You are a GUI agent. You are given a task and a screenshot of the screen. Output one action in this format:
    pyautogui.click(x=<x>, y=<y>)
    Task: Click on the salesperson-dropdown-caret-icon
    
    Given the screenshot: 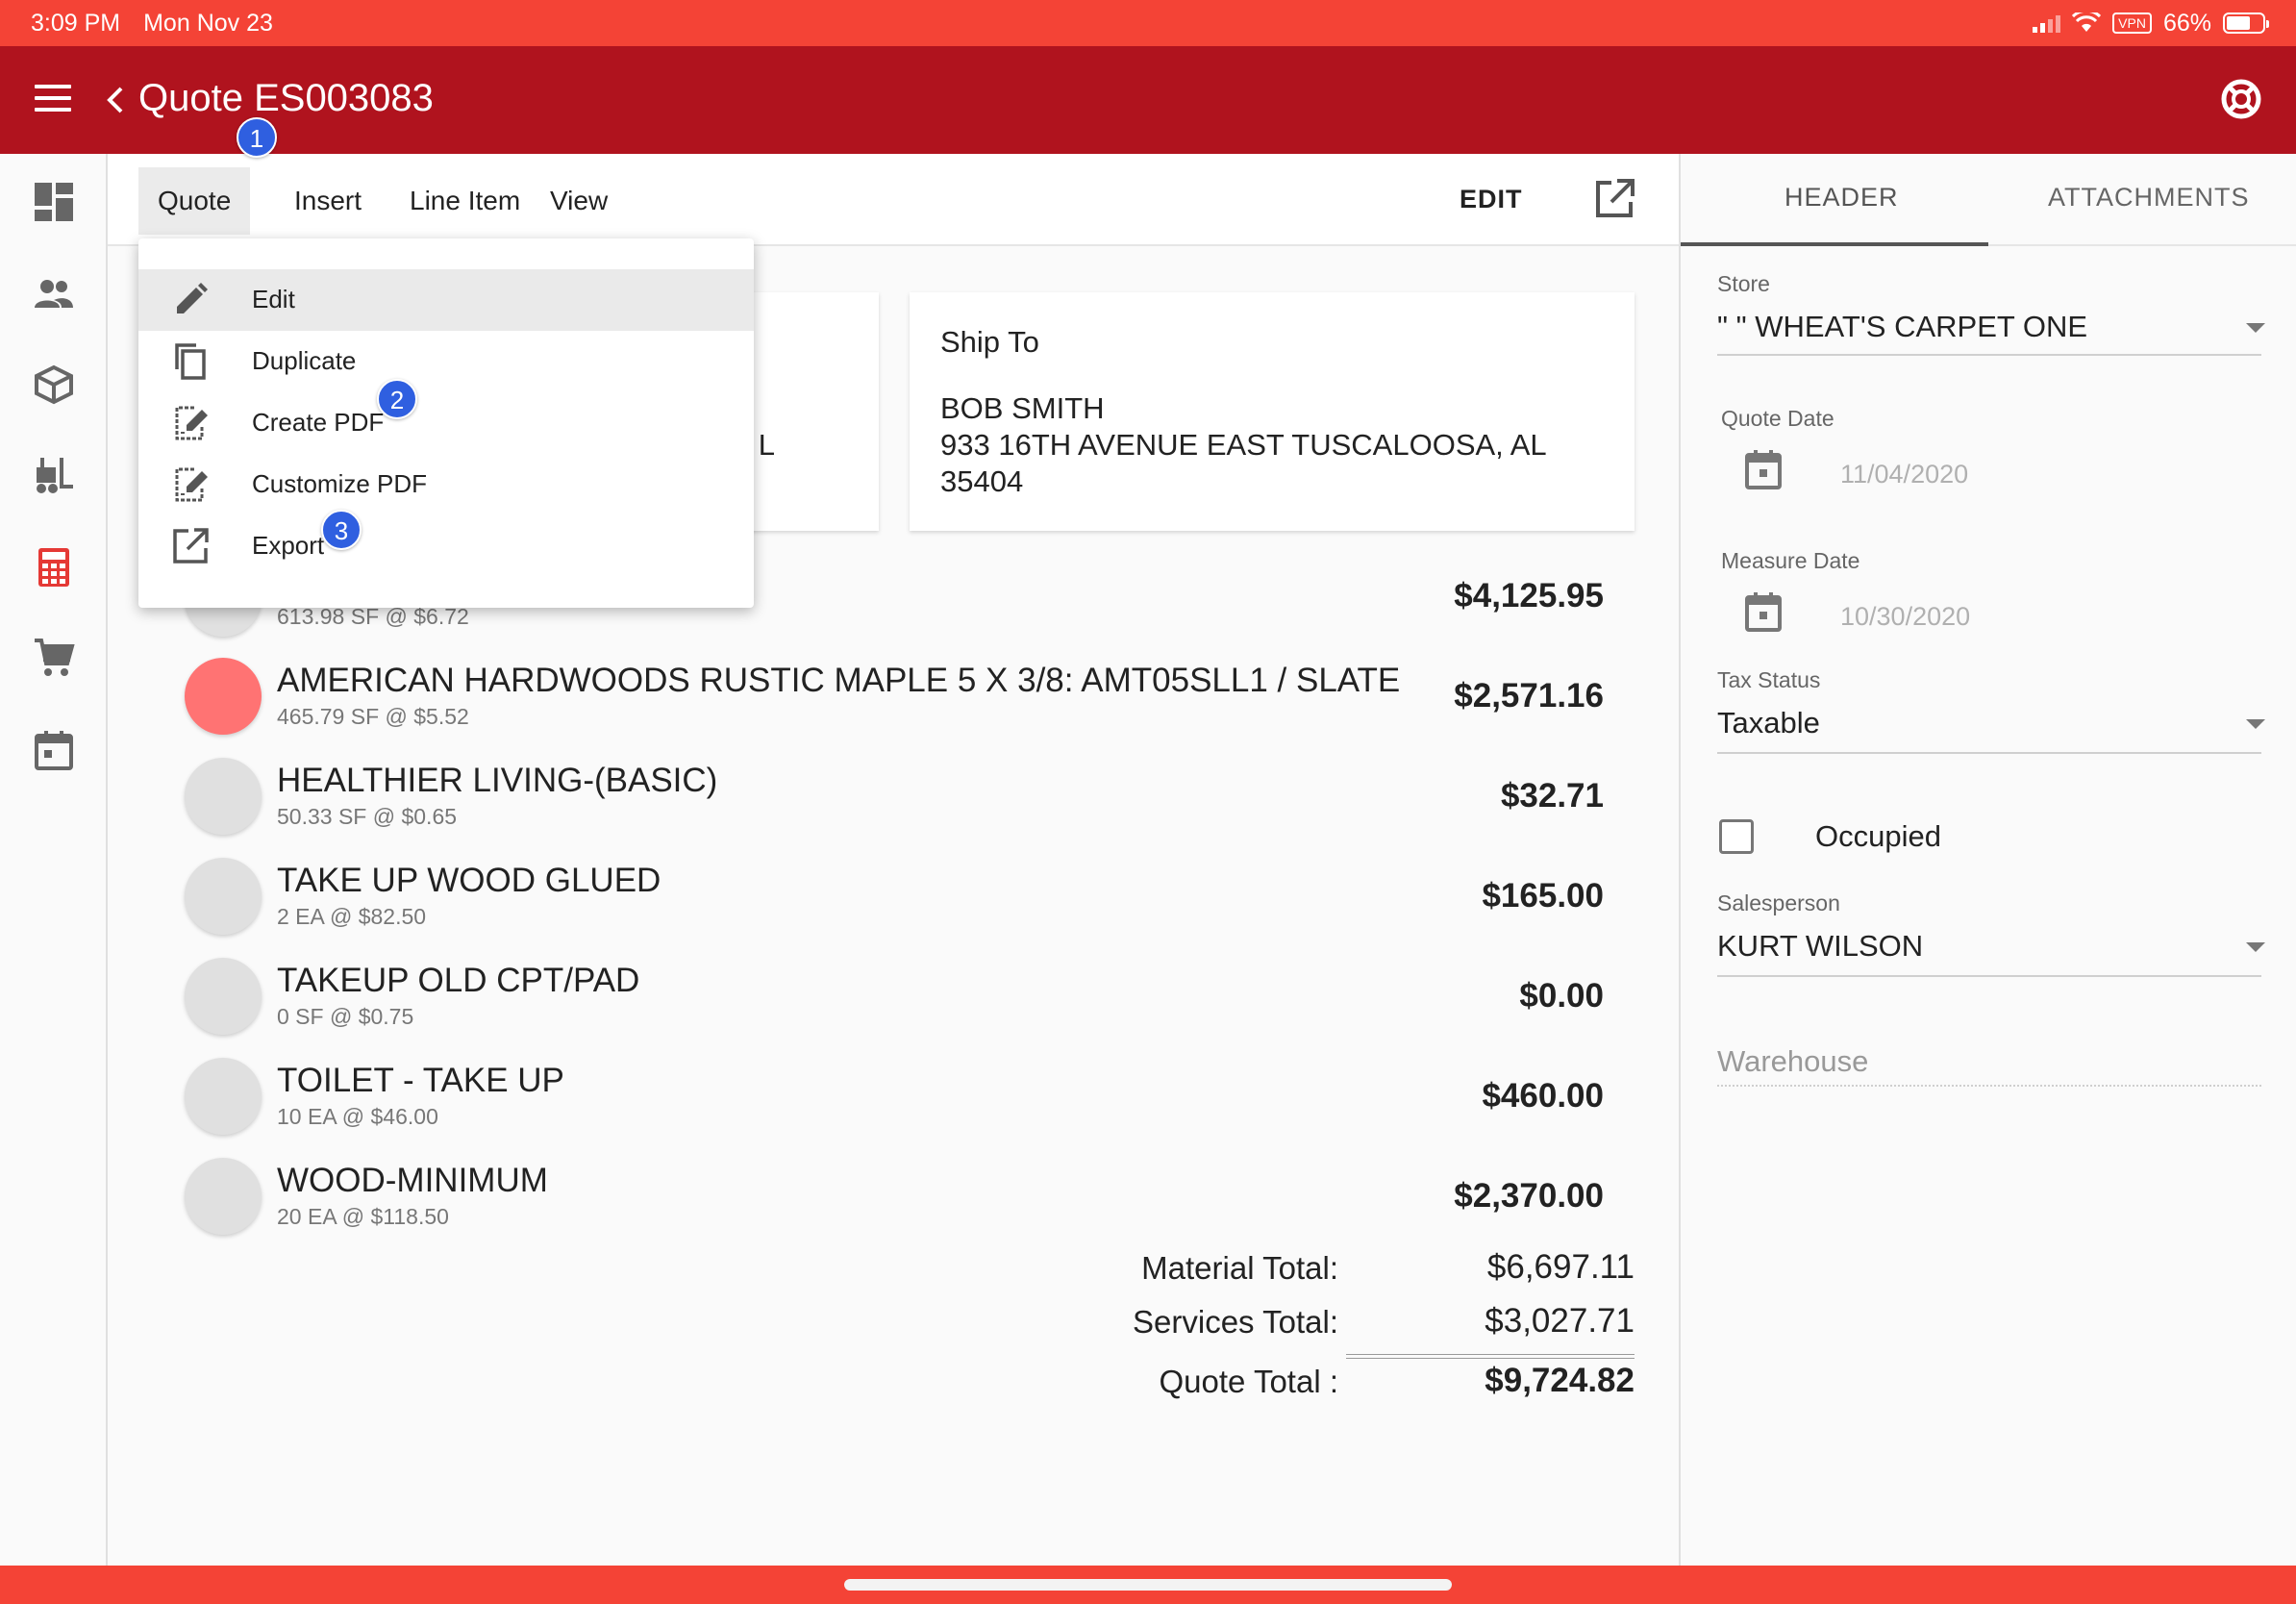 What is the action you would take?
    pyautogui.click(x=2255, y=947)
    